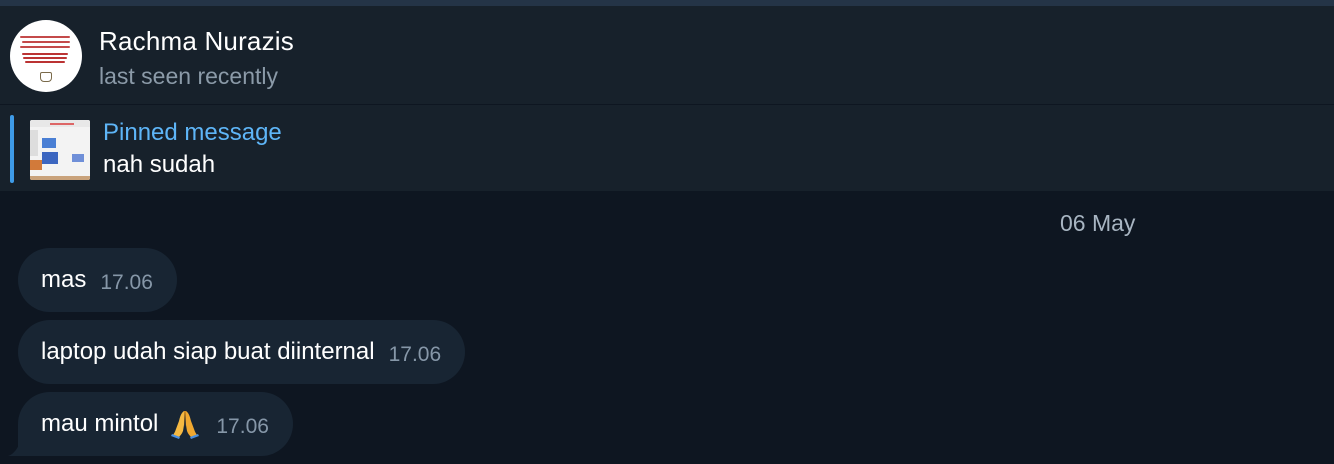  What do you see at coordinates (12, 149) in the screenshot?
I see `pinned-accent-bar` at bounding box center [12, 149].